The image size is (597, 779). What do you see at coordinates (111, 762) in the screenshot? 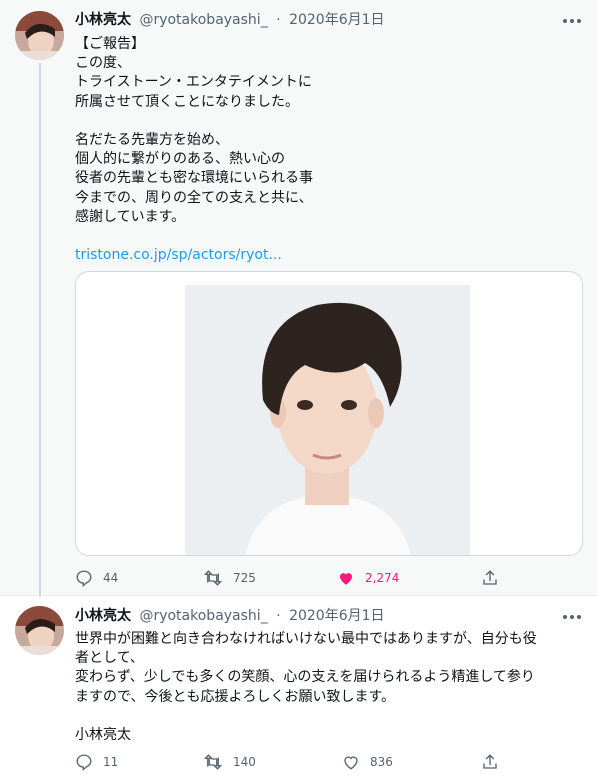
I see `reply-count: 11` at bounding box center [111, 762].